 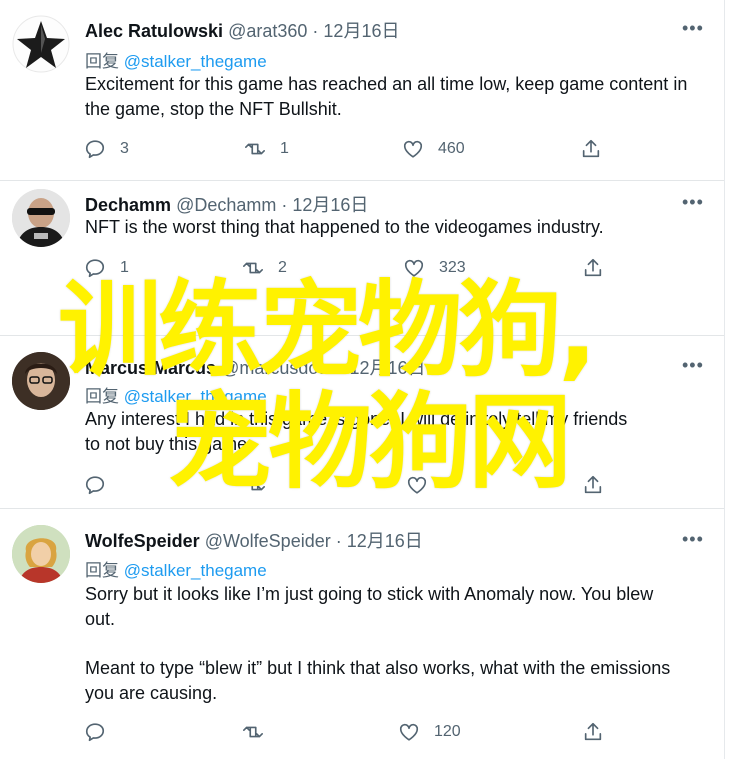 What do you see at coordinates (433, 149) in the screenshot?
I see `like-button: 460` at bounding box center [433, 149].